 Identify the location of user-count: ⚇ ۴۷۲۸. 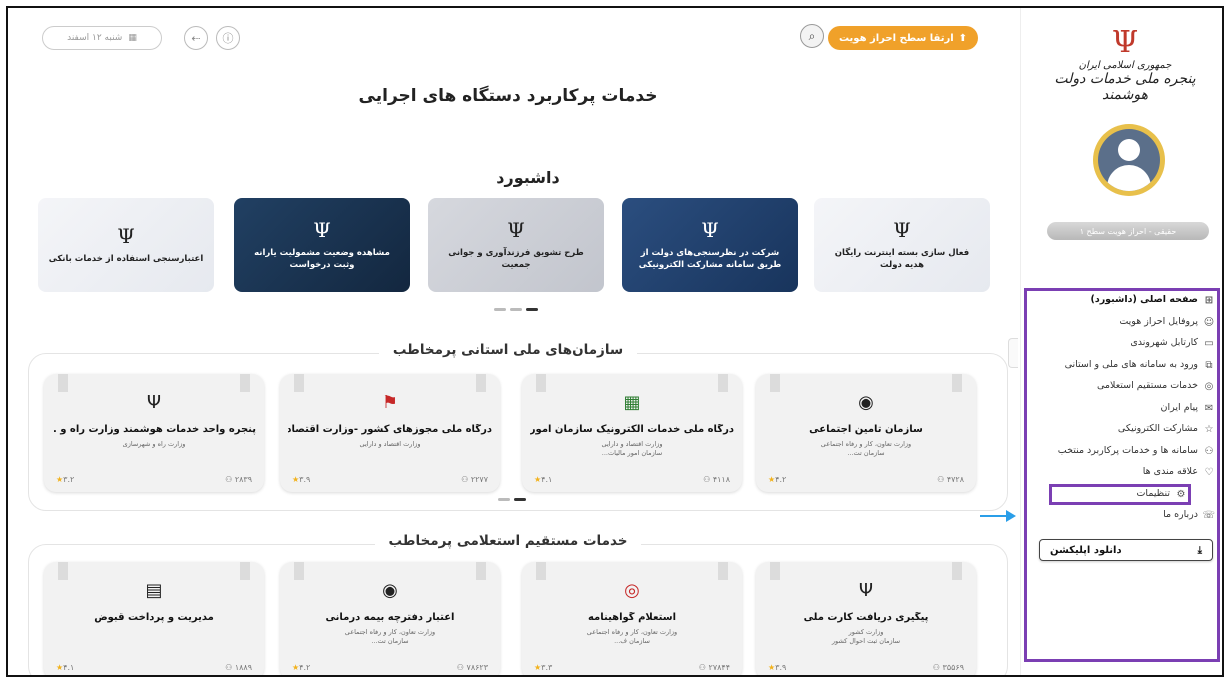
(950, 479).